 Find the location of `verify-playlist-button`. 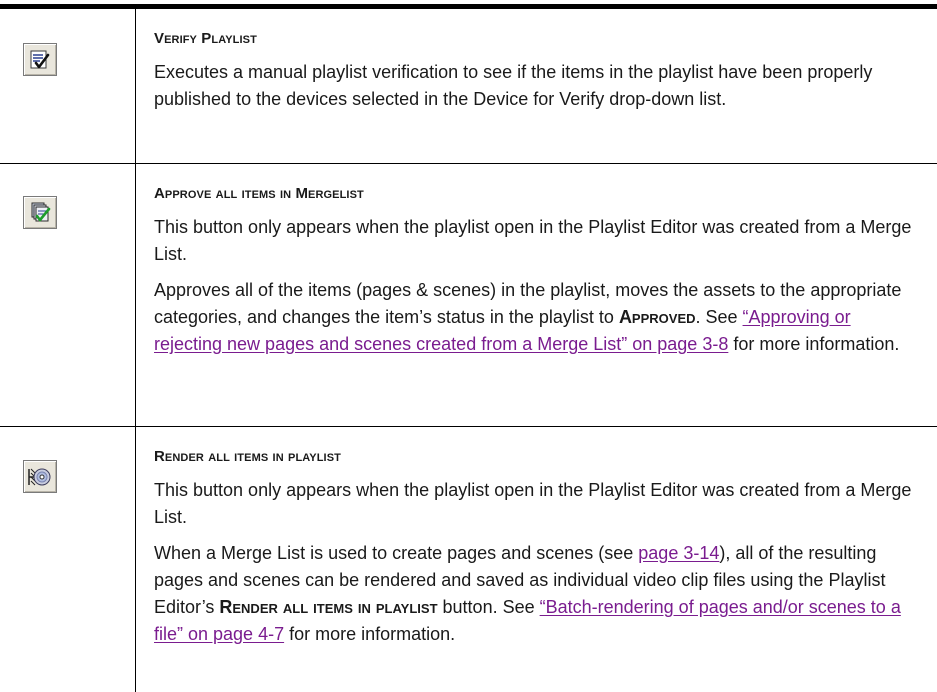

verify-playlist-button is located at coordinates (40, 59).